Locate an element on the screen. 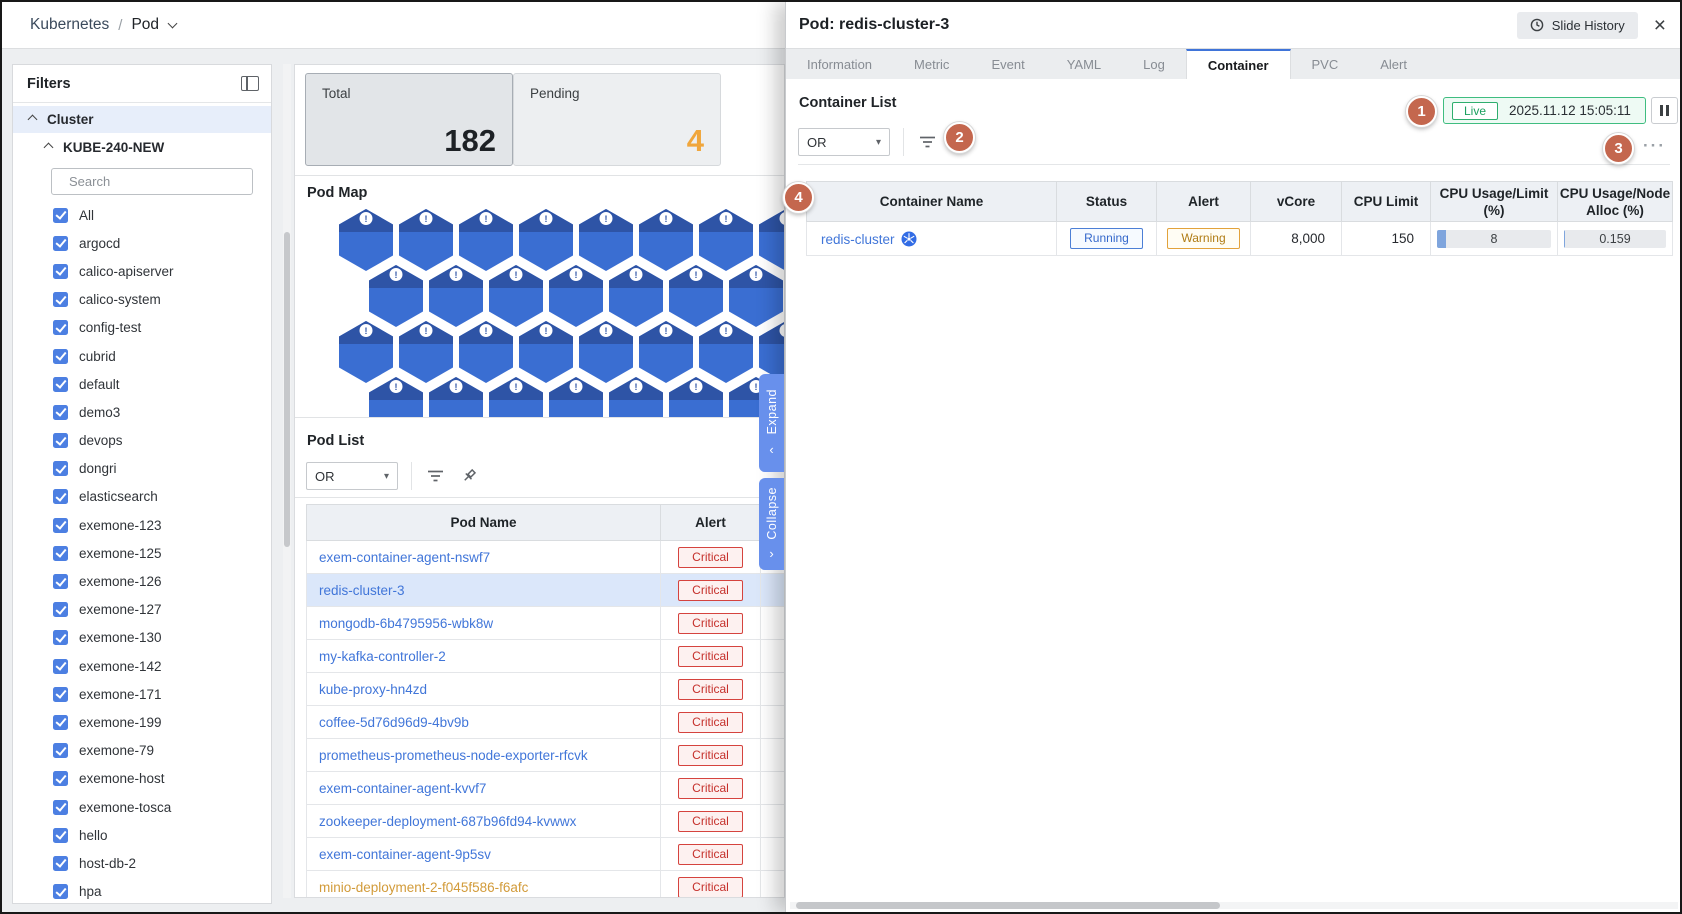  namespace-checkbox-item: All is located at coordinates (162, 215).